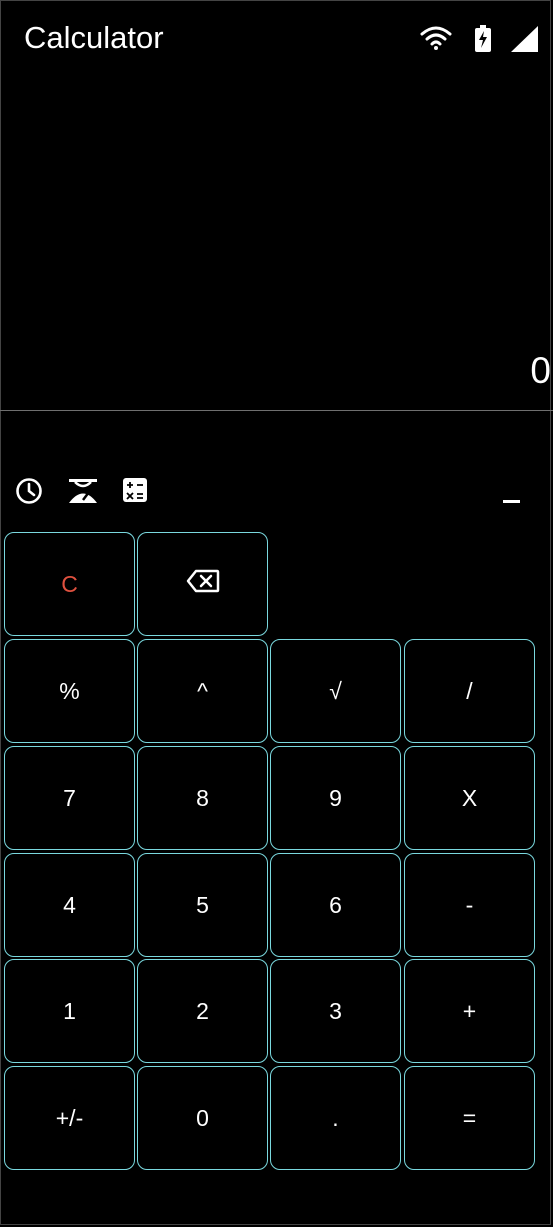 The width and height of the screenshot is (553, 1227). Describe the element at coordinates (335, 1011) in the screenshot. I see `three-button: 3` at that location.